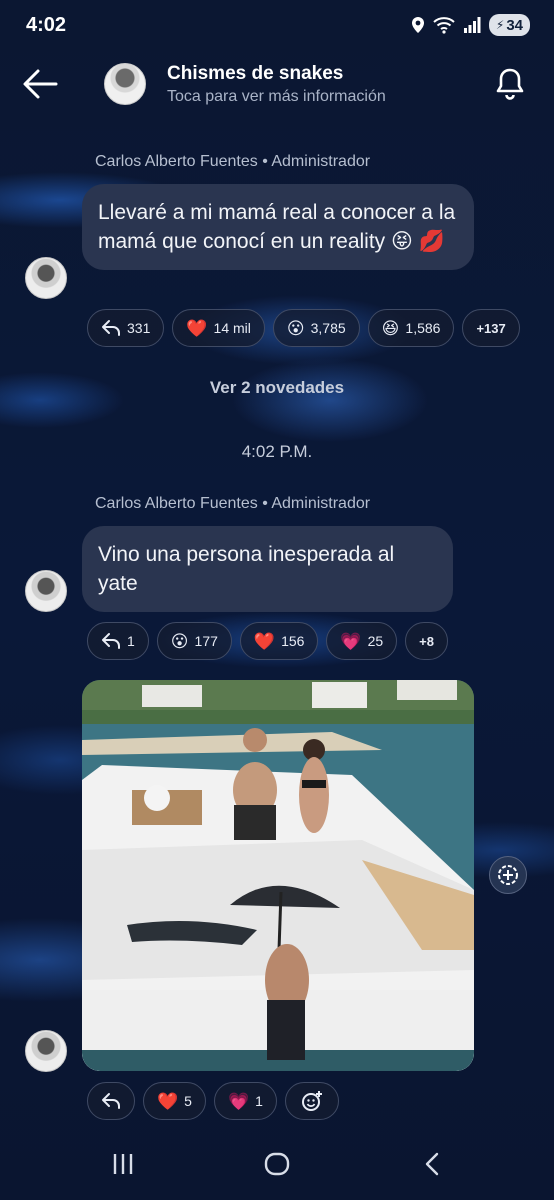  Describe the element at coordinates (255, 74) in the screenshot. I see `group-title: Chismes de snakes` at that location.